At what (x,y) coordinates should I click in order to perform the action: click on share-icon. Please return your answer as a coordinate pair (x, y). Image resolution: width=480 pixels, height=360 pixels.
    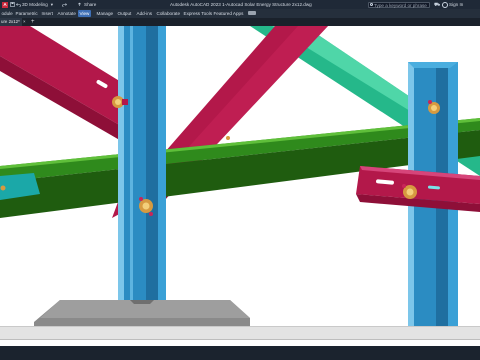
    Looking at the image, I should click on (79, 4).